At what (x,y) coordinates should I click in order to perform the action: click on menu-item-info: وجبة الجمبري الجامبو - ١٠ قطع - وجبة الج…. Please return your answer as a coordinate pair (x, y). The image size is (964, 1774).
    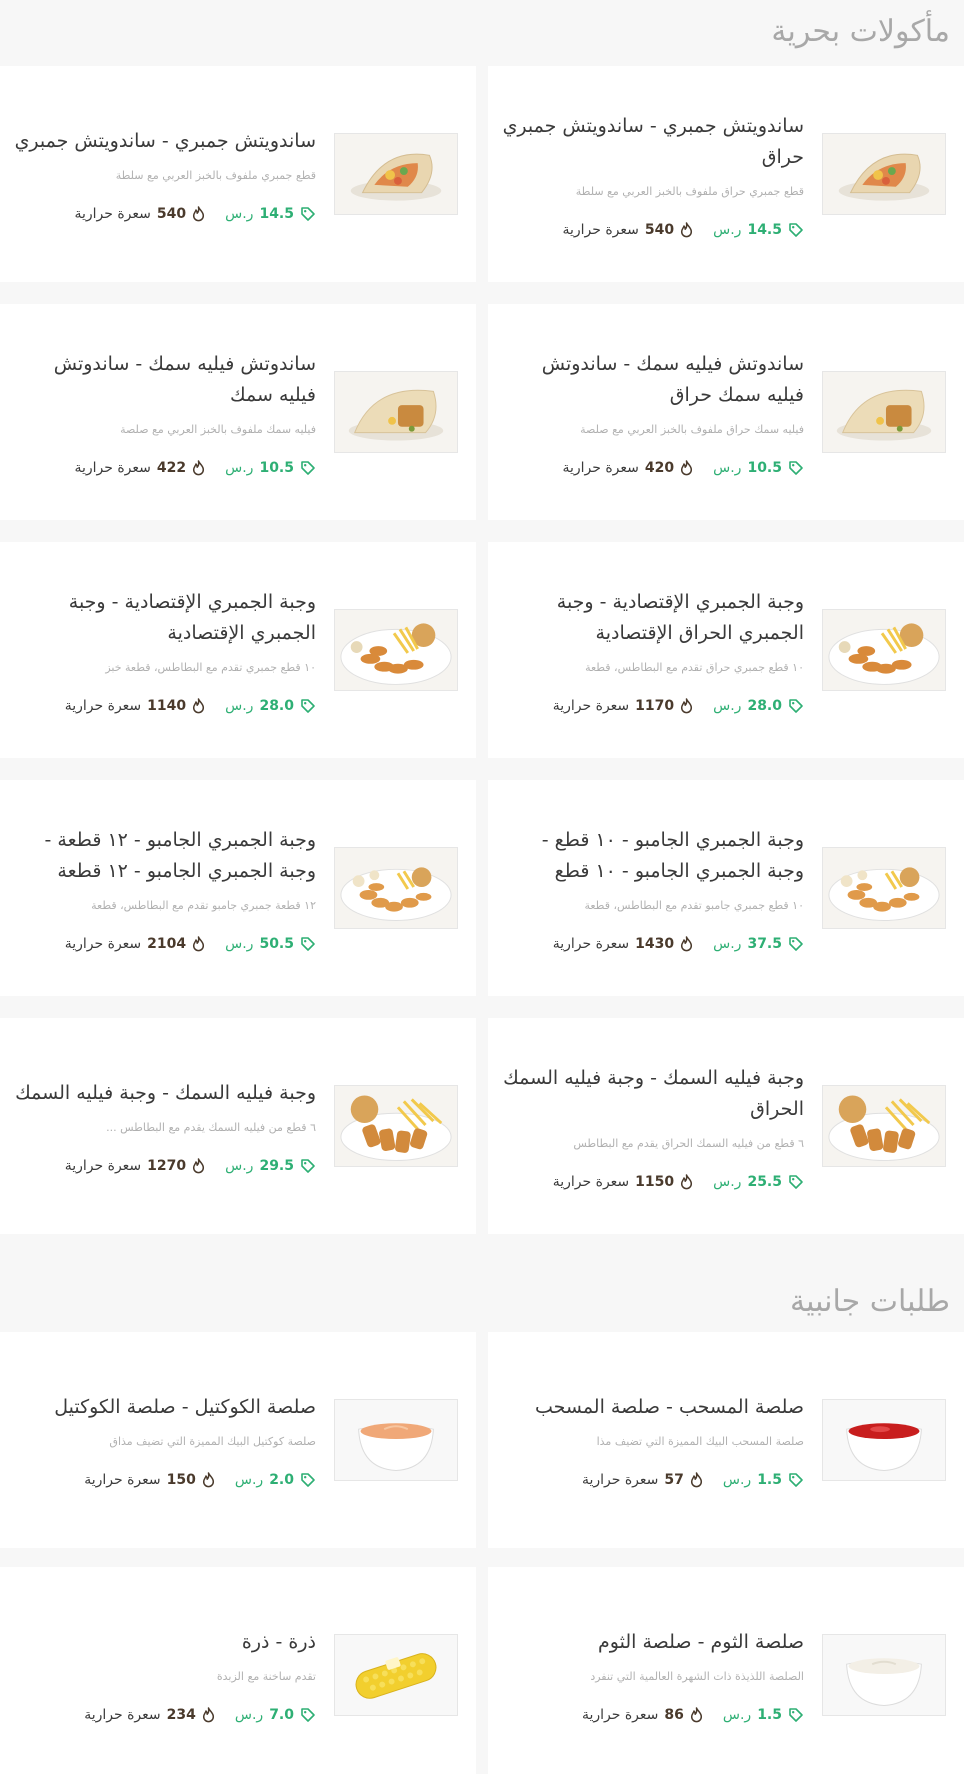
    Looking at the image, I should click on (652, 888).